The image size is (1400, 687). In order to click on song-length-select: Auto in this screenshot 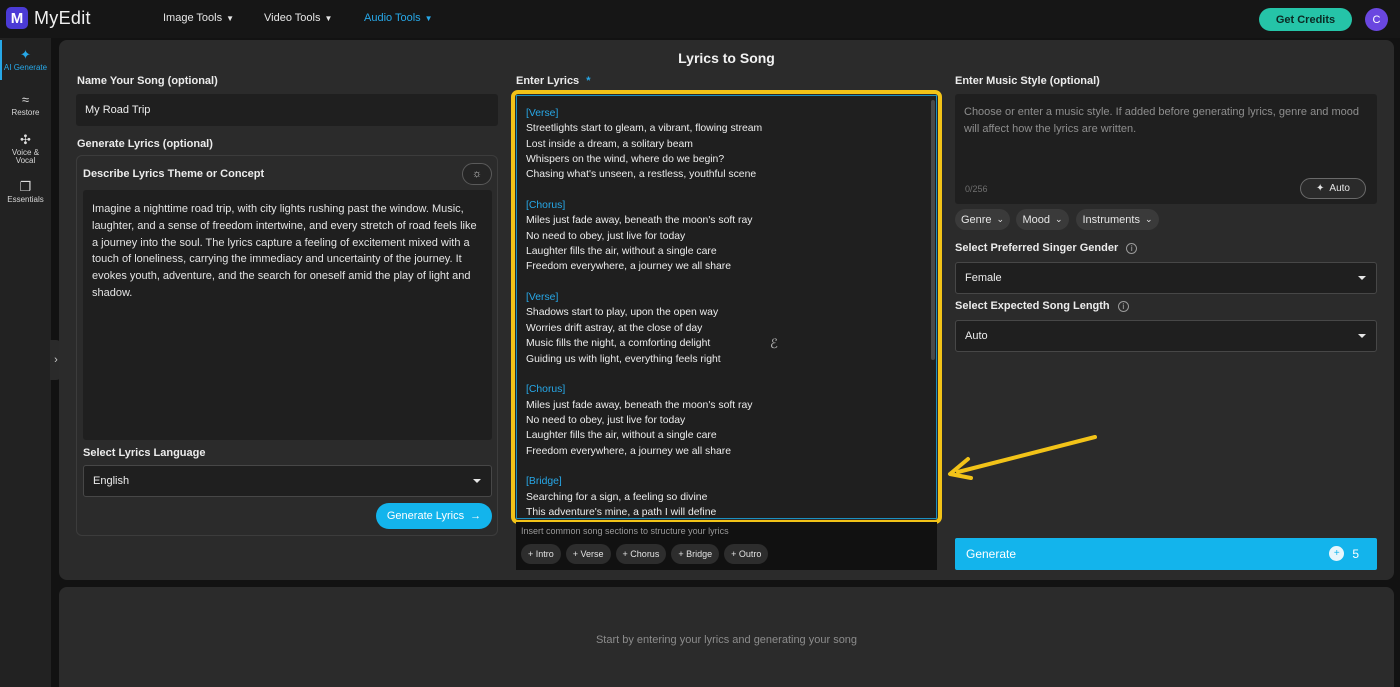, I will do `click(1166, 336)`.